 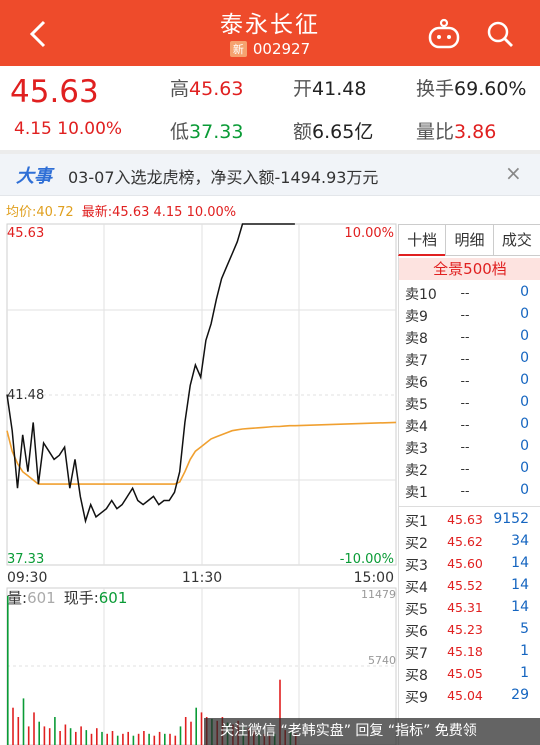 I want to click on open-stat: 开41.48, so click(x=329, y=87).